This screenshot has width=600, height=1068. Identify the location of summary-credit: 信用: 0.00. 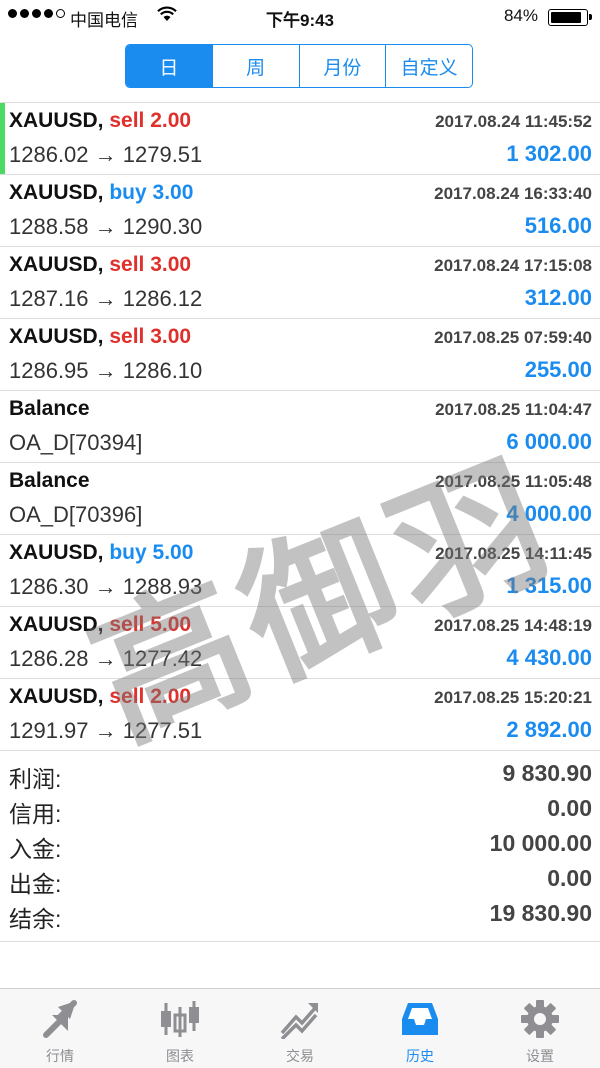
(300, 809).